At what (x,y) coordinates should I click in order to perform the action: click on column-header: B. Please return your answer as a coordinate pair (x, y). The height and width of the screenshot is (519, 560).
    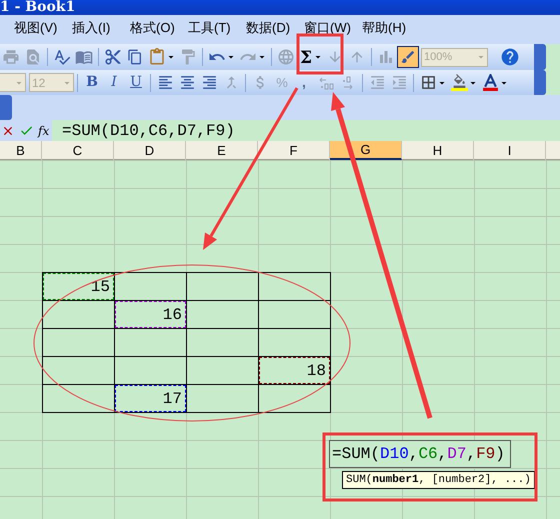
    Looking at the image, I should click on (21, 150).